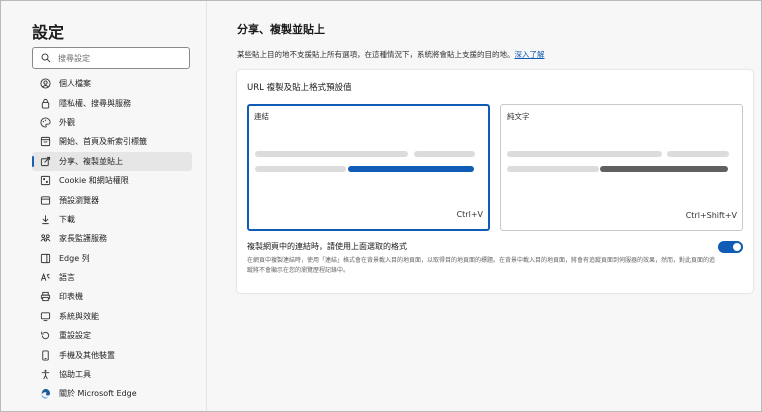 Image resolution: width=762 pixels, height=412 pixels. What do you see at coordinates (112, 277) in the screenshot?
I see `sidebar-item-languages: 語言` at bounding box center [112, 277].